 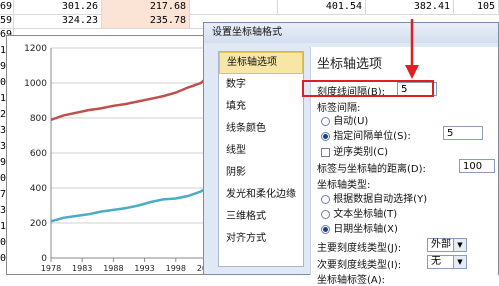 What do you see at coordinates (372, 136) in the screenshot?
I see `specify-label: 指定间隔单位(S):` at bounding box center [372, 136].